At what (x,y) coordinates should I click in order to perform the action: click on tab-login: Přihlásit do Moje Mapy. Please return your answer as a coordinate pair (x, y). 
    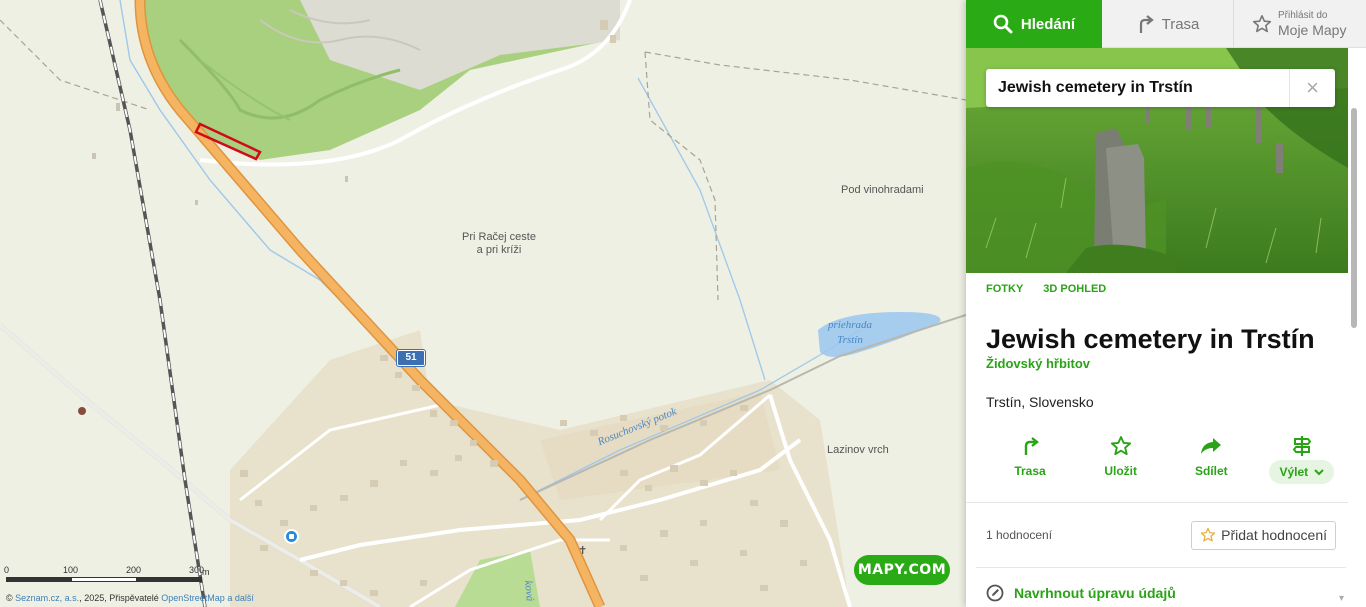
    Looking at the image, I should click on (1300, 24).